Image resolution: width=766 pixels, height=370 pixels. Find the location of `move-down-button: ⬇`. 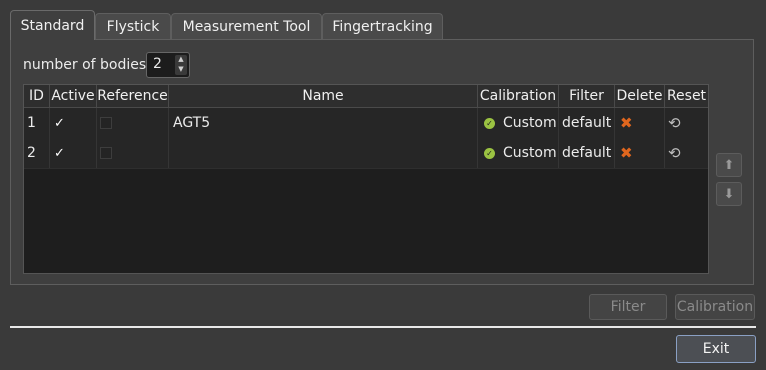

move-down-button: ⬇ is located at coordinates (729, 194).